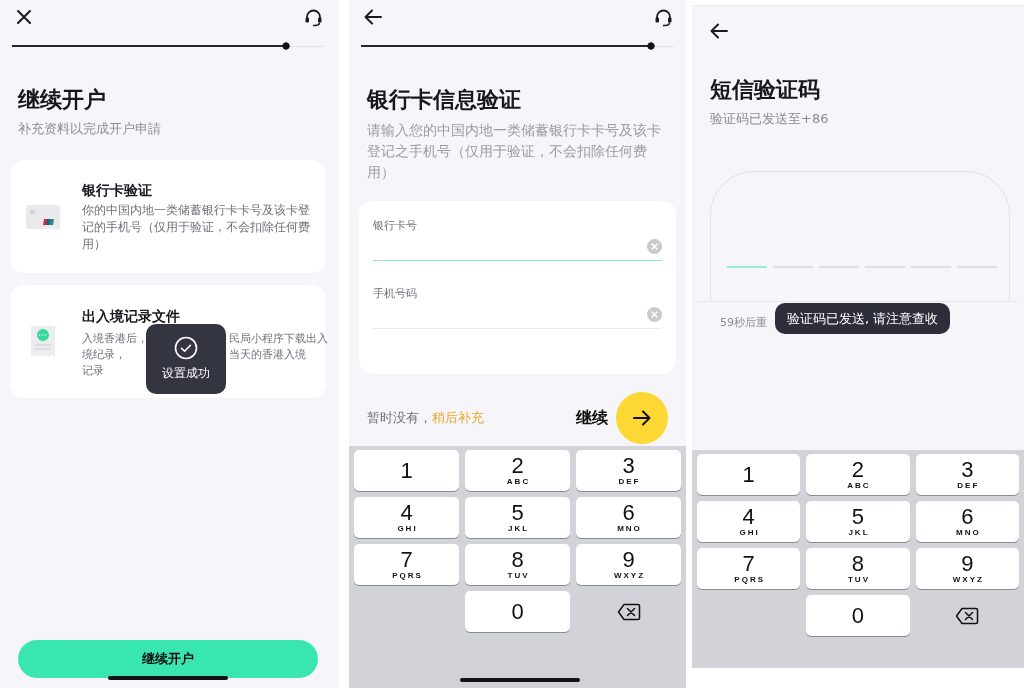 The width and height of the screenshot is (1024, 695). I want to click on page-subtitle: 验证码已发送至+86, so click(769, 119).